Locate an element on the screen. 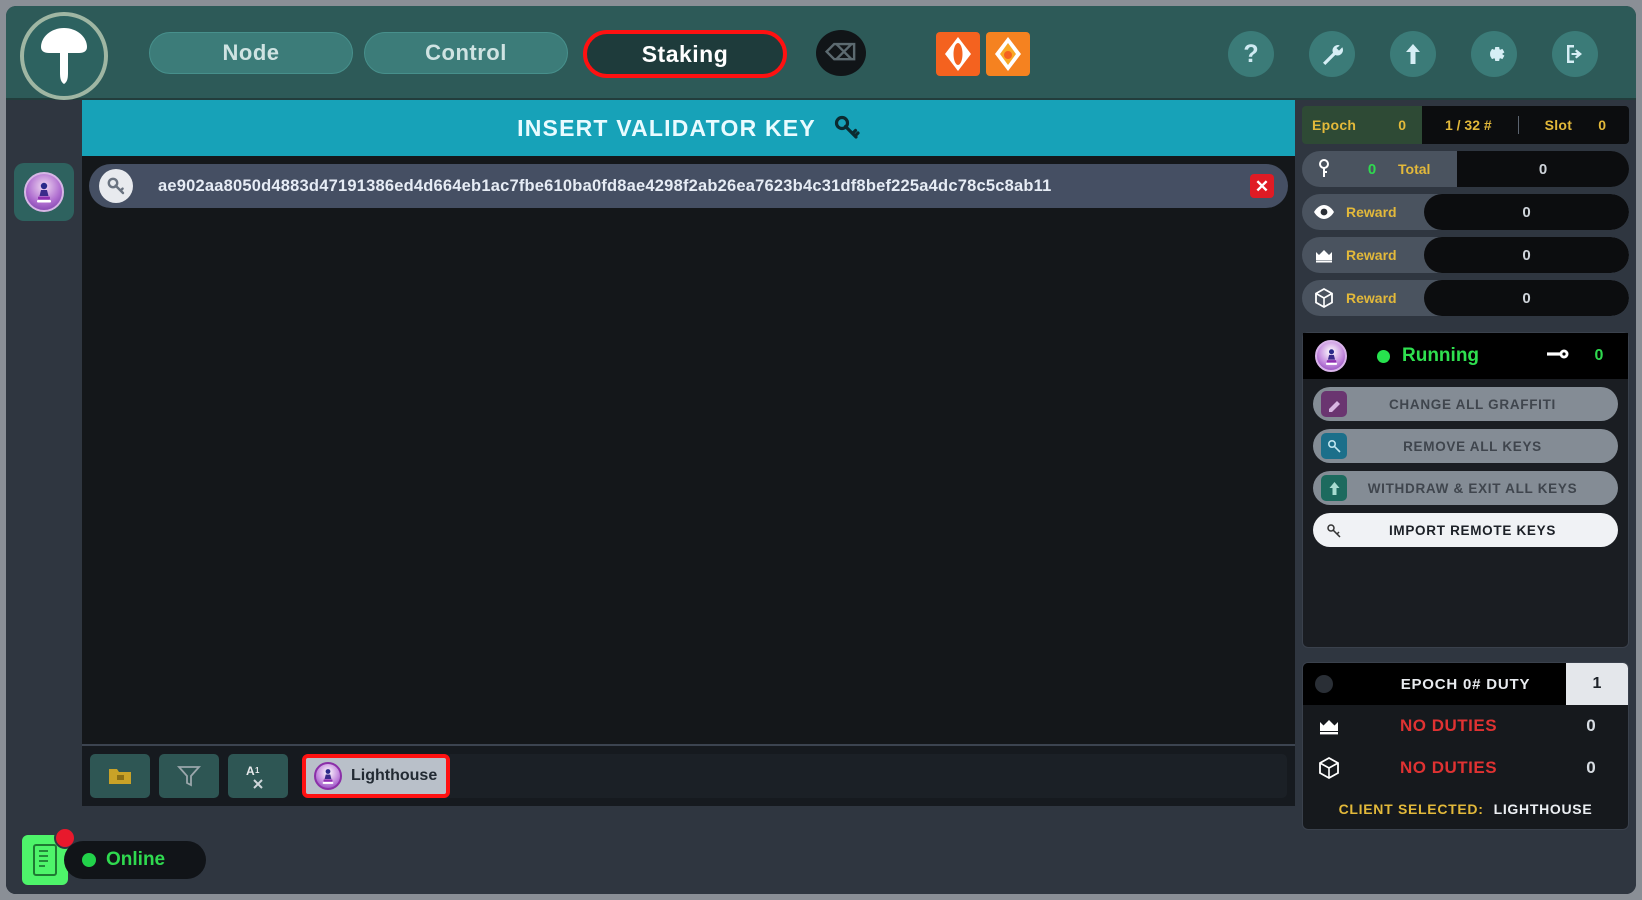  terminal-icon: ⌫ is located at coordinates (841, 52).